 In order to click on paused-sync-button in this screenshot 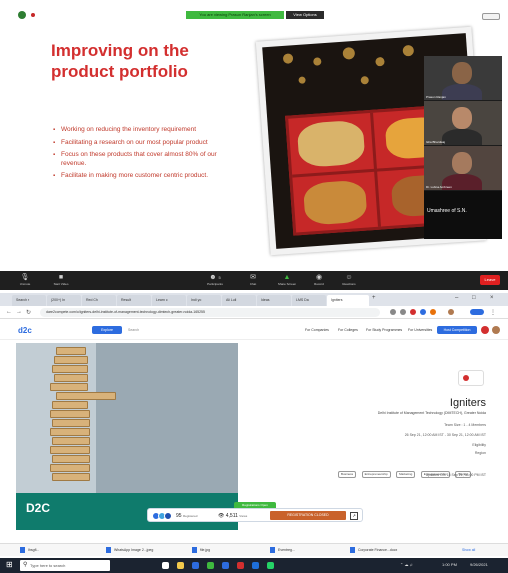, I will do `click(477, 312)`.